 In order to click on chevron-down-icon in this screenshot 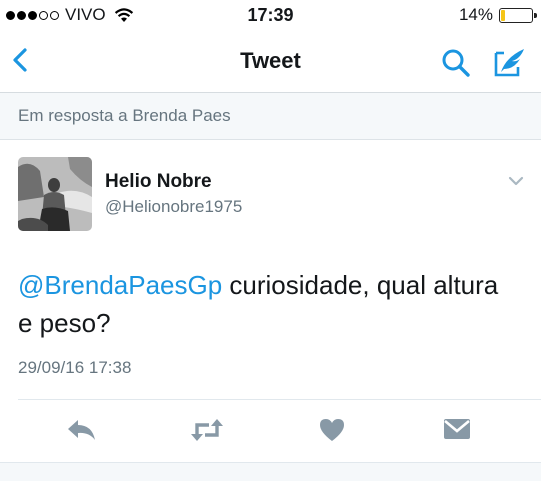, I will do `click(516, 181)`.